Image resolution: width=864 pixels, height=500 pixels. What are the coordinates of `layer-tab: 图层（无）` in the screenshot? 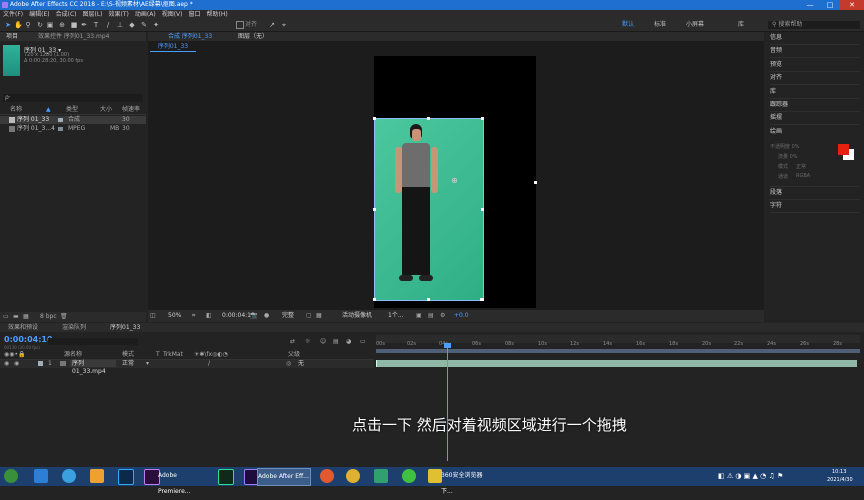 It's located at (253, 36).